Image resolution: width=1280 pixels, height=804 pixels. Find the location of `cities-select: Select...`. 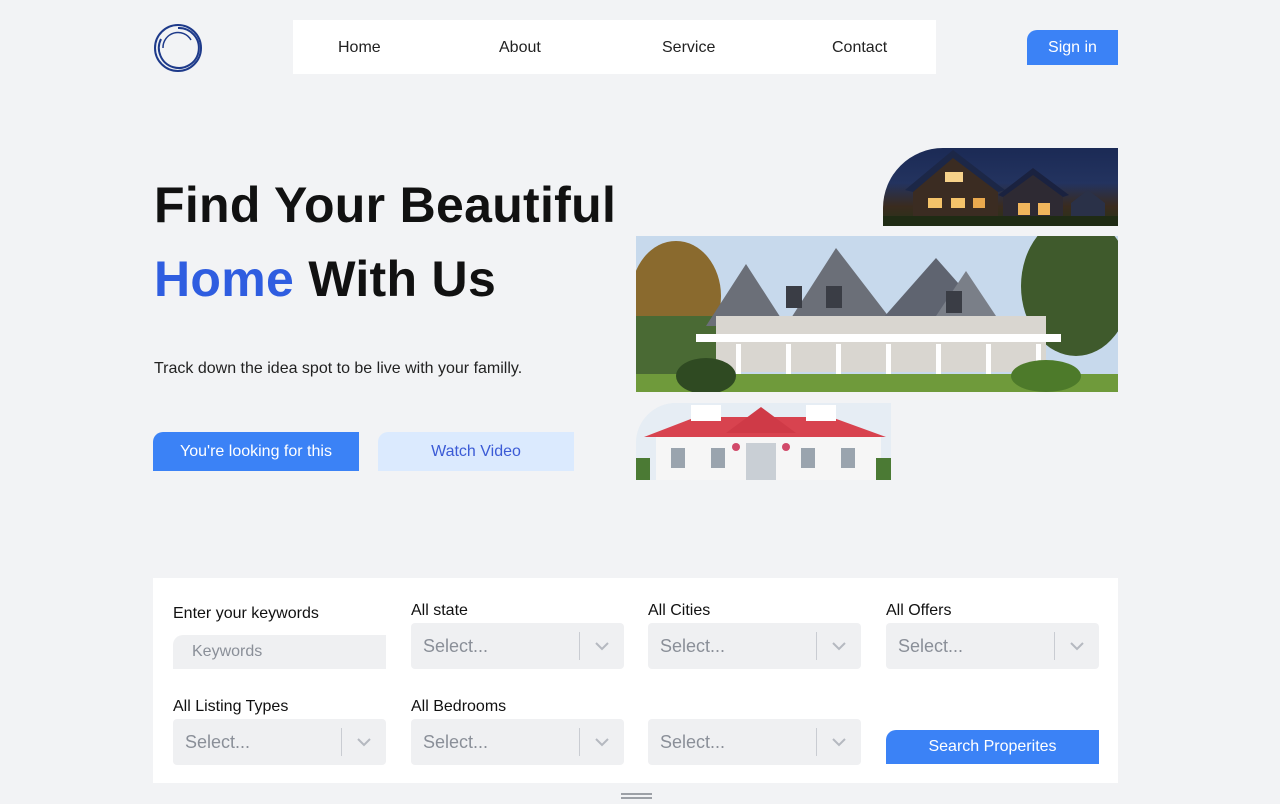

cities-select: Select... is located at coordinates (754, 646).